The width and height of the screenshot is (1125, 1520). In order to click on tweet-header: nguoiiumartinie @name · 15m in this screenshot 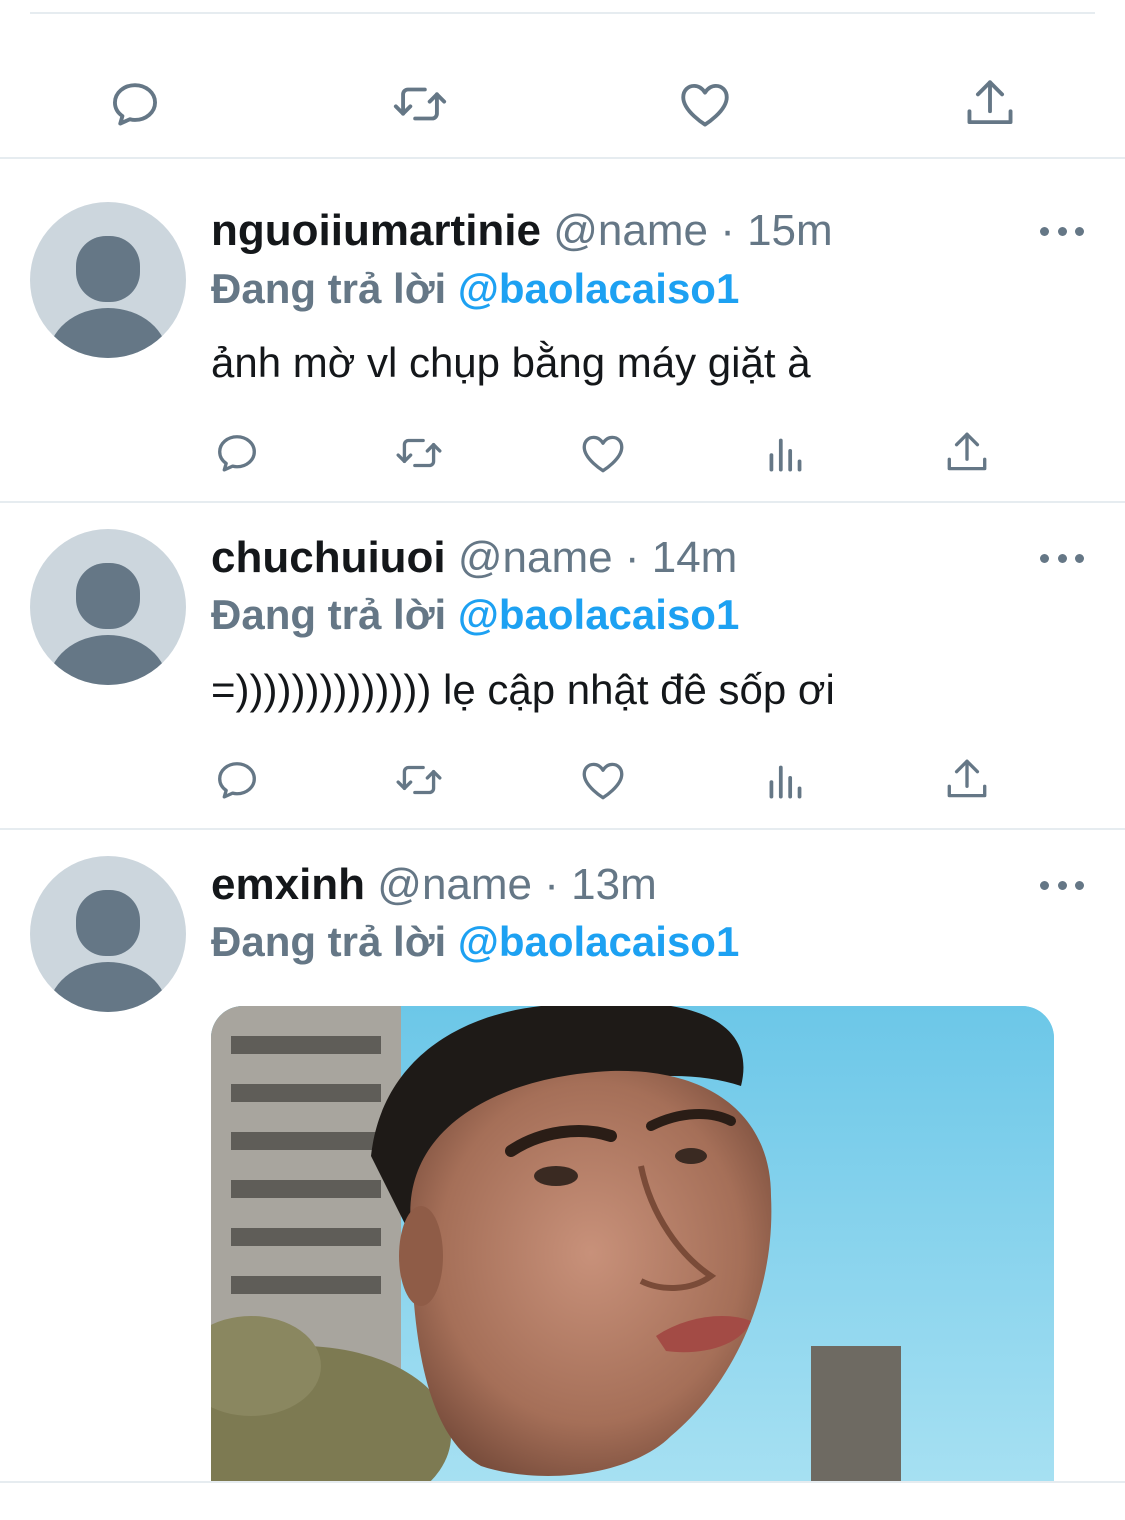, I will do `click(522, 231)`.